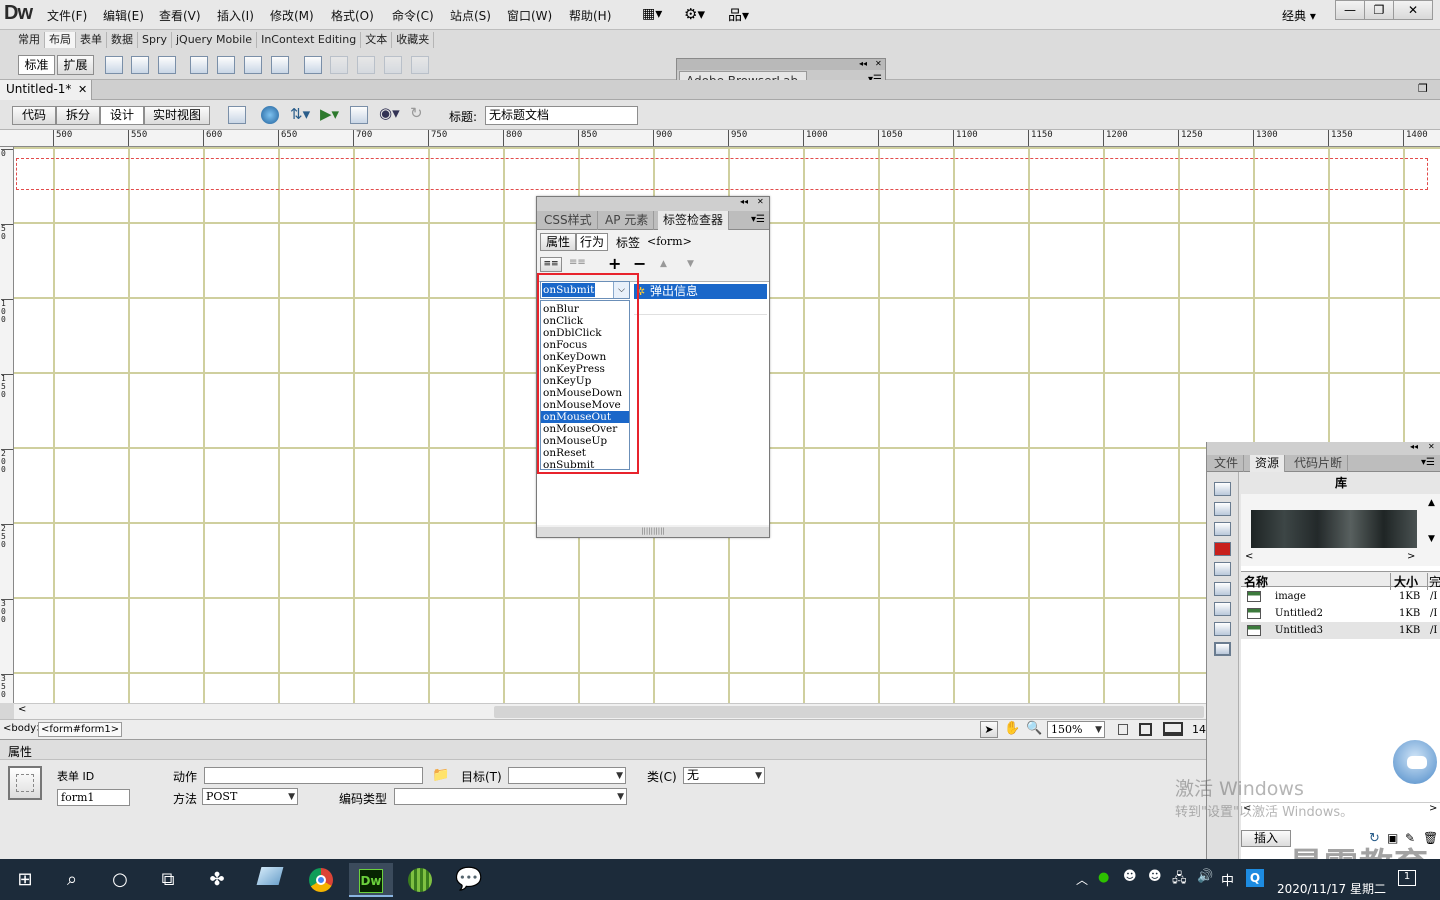  Describe the element at coordinates (1415, 762) in the screenshot. I see `assistant-avatar` at that location.